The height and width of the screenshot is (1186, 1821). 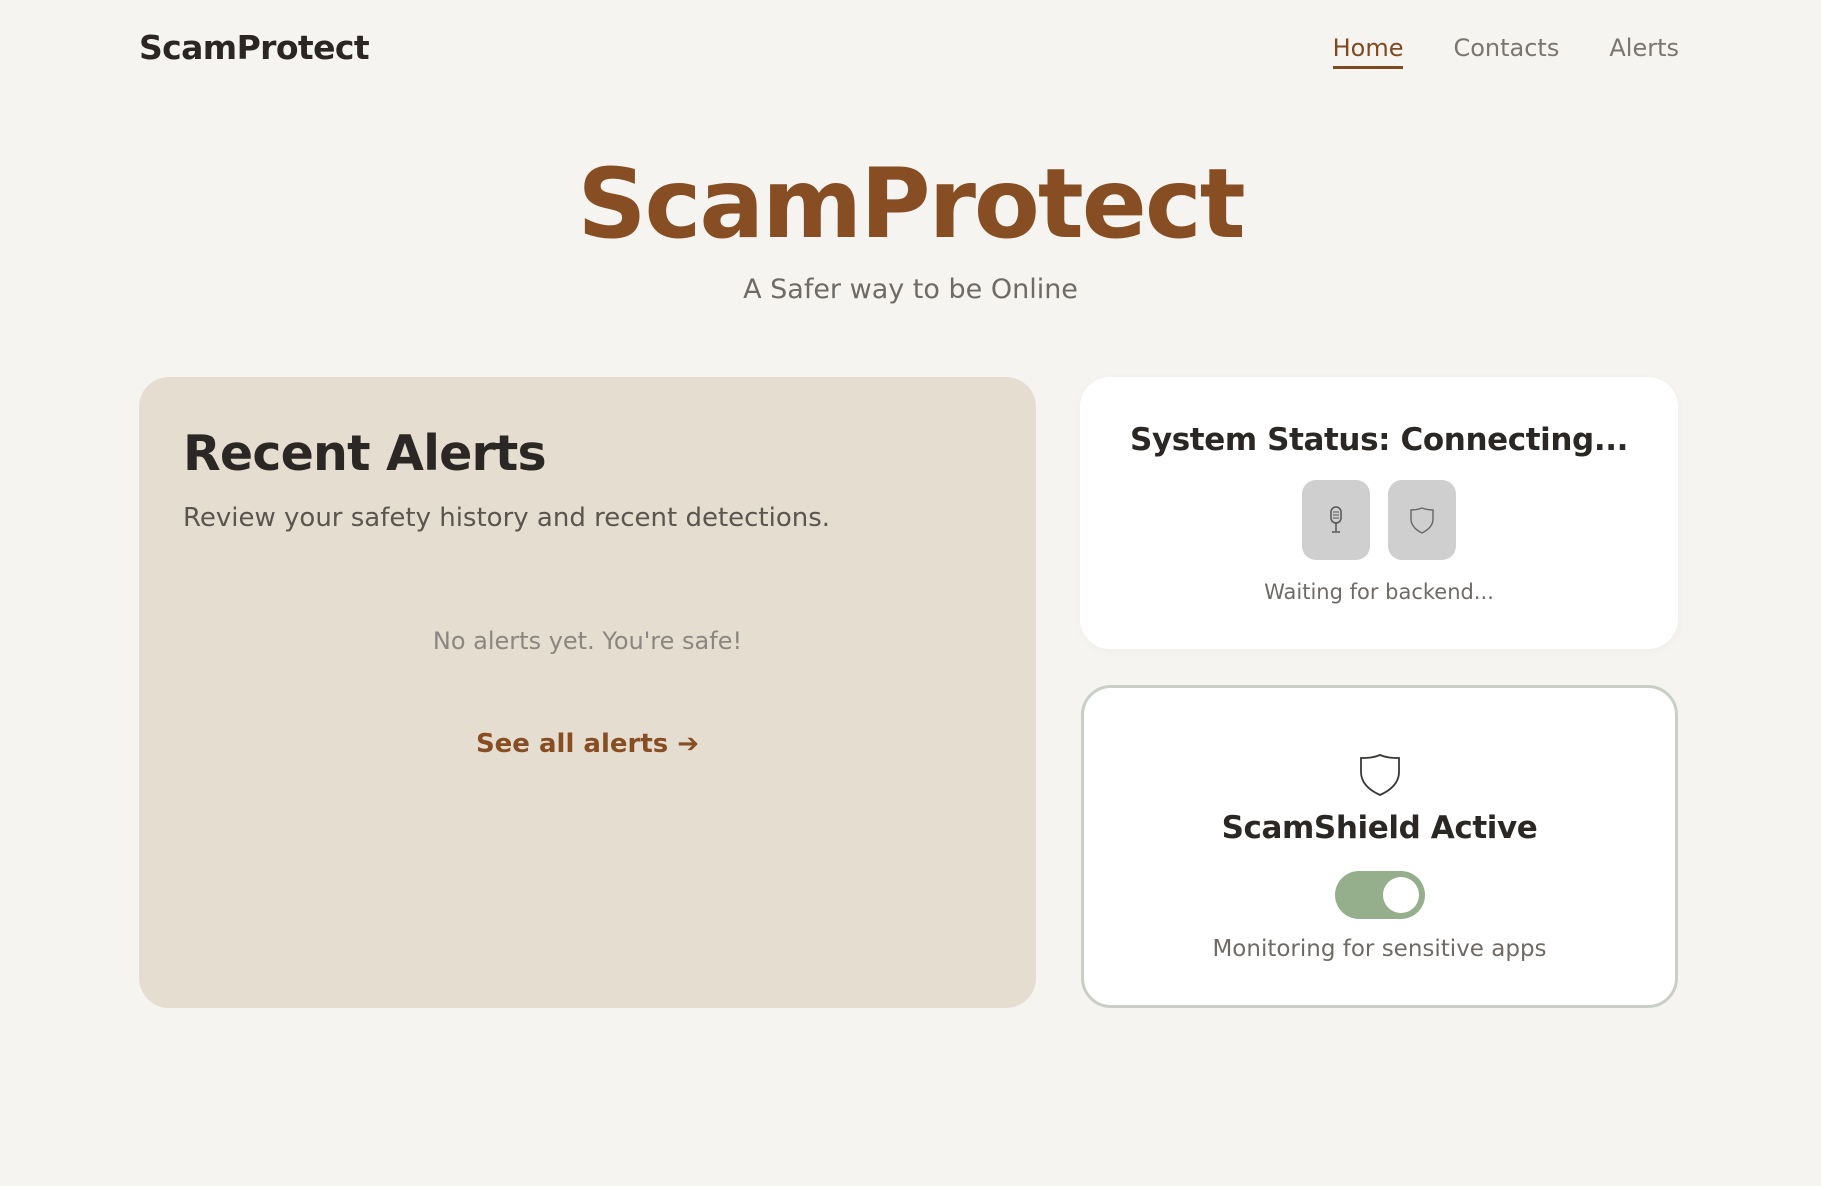 I want to click on top-nav: ScamProtect Home Contacts Alerts, so click(x=910, y=50).